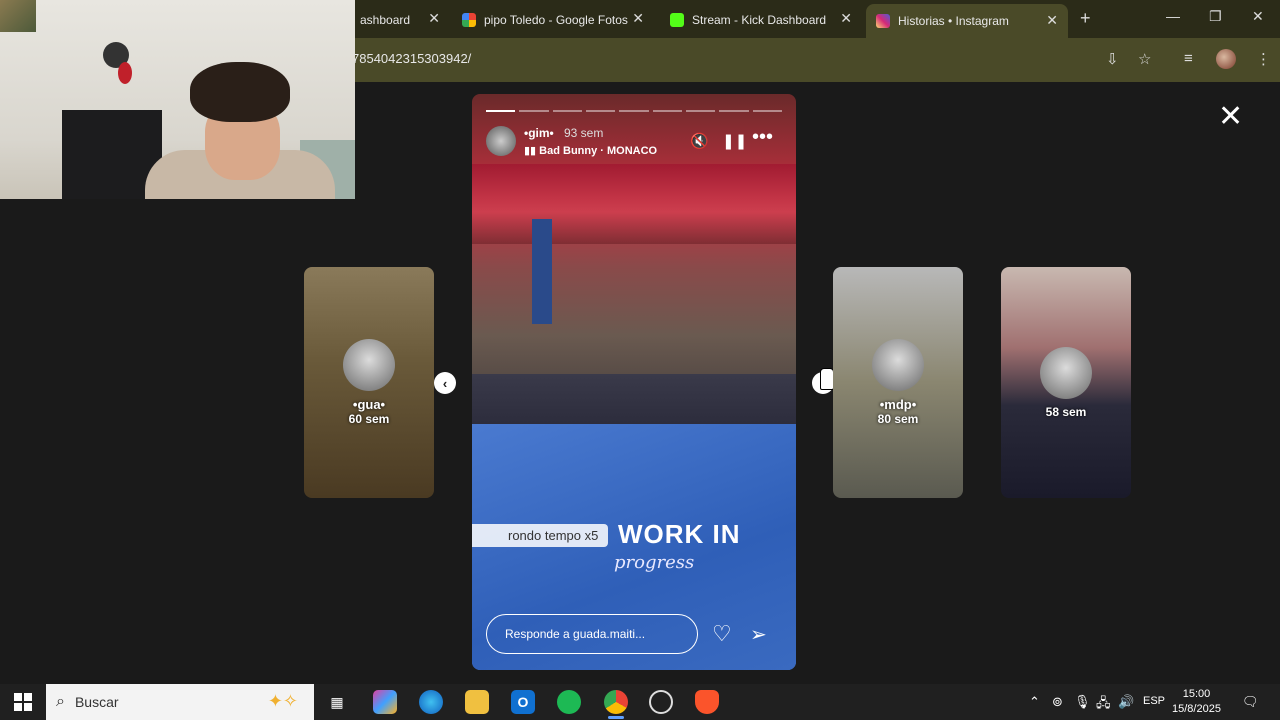 The width and height of the screenshot is (1280, 720). Describe the element at coordinates (569, 702) in the screenshot. I see `spotify-icon` at that location.